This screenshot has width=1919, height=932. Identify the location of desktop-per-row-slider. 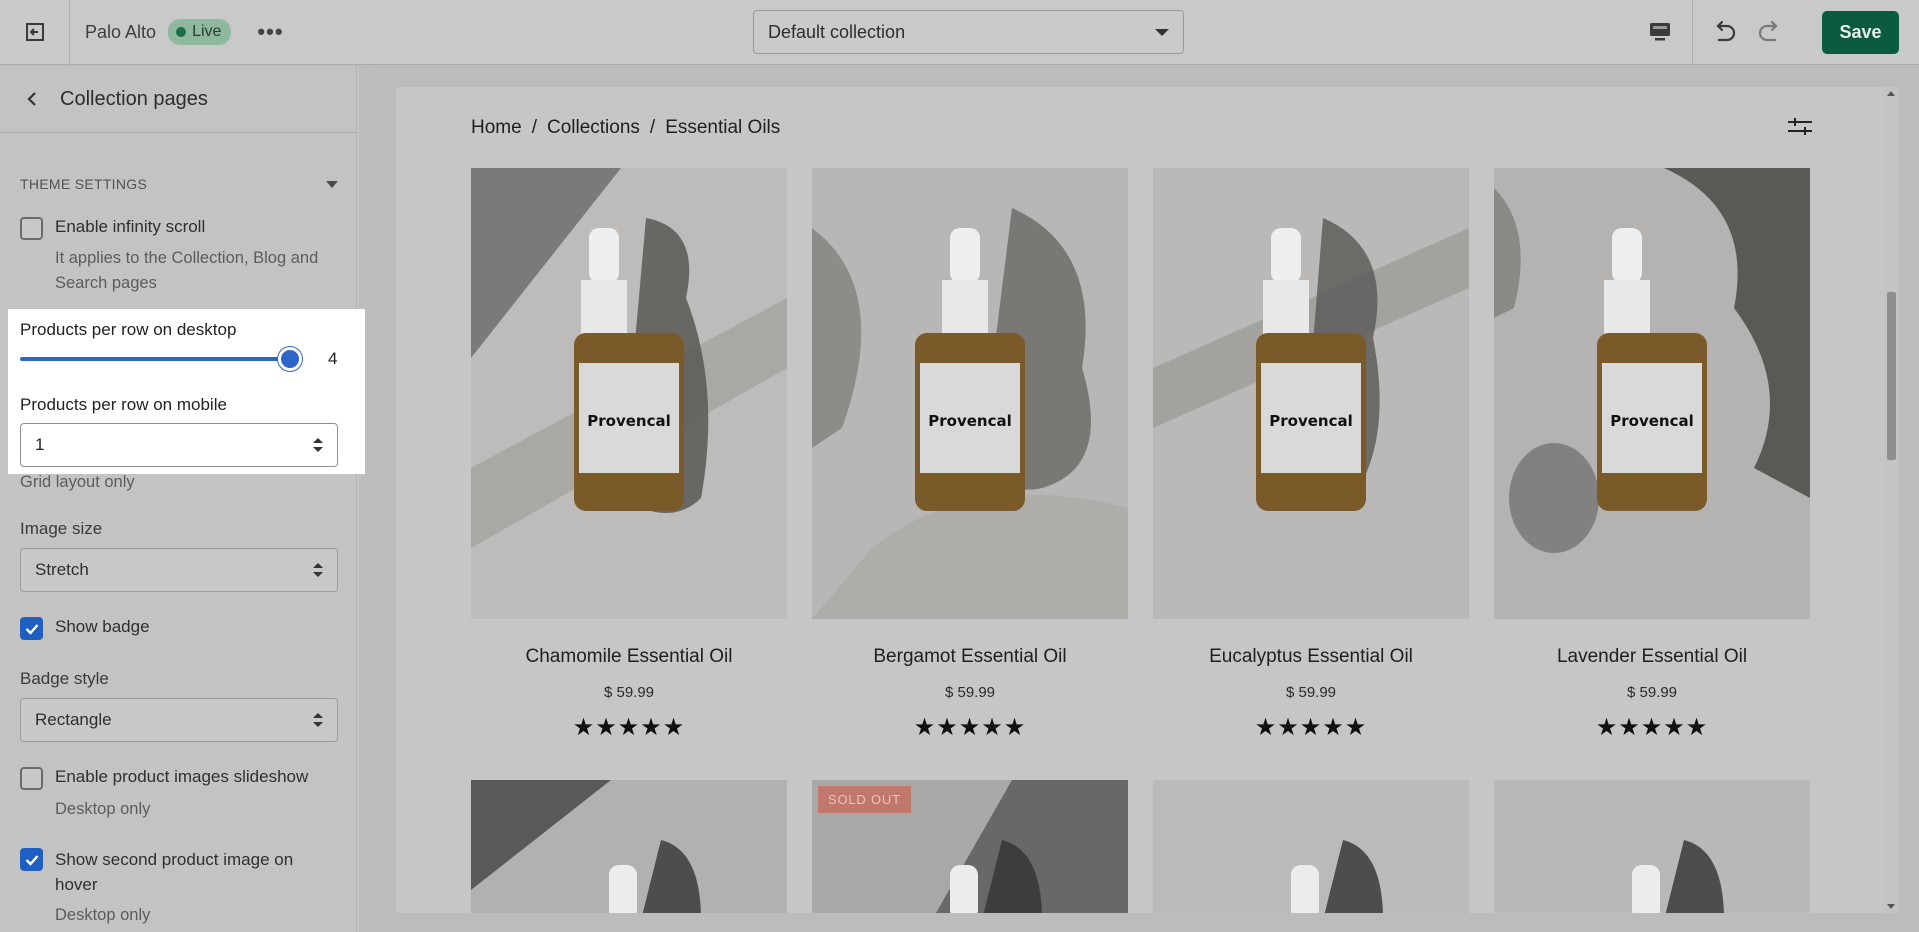
(160, 359).